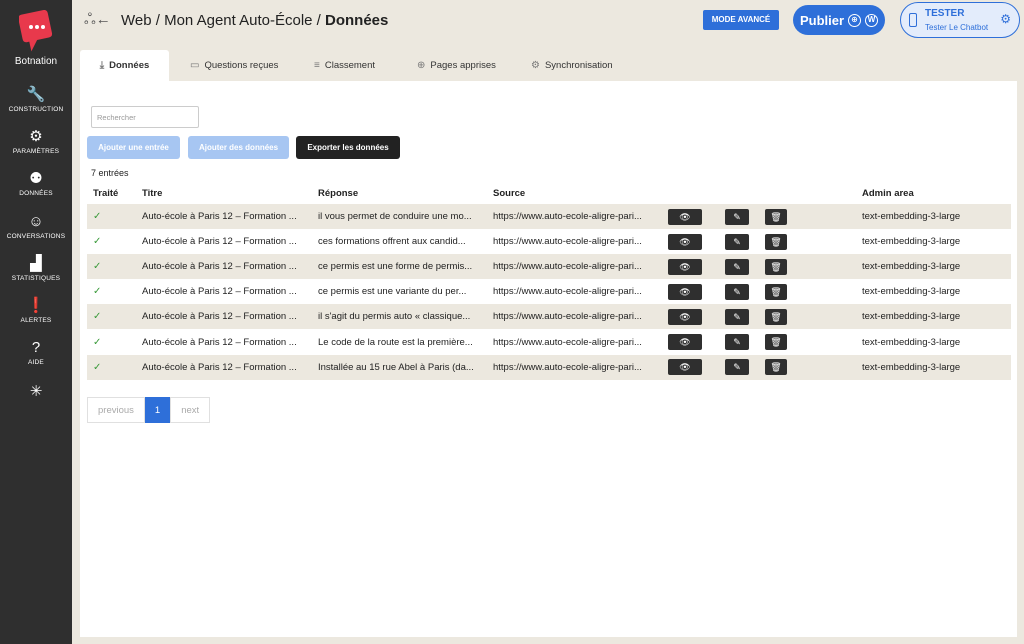 Image resolution: width=1024 pixels, height=644 pixels. I want to click on edit-cell: ✎, so click(739, 266).